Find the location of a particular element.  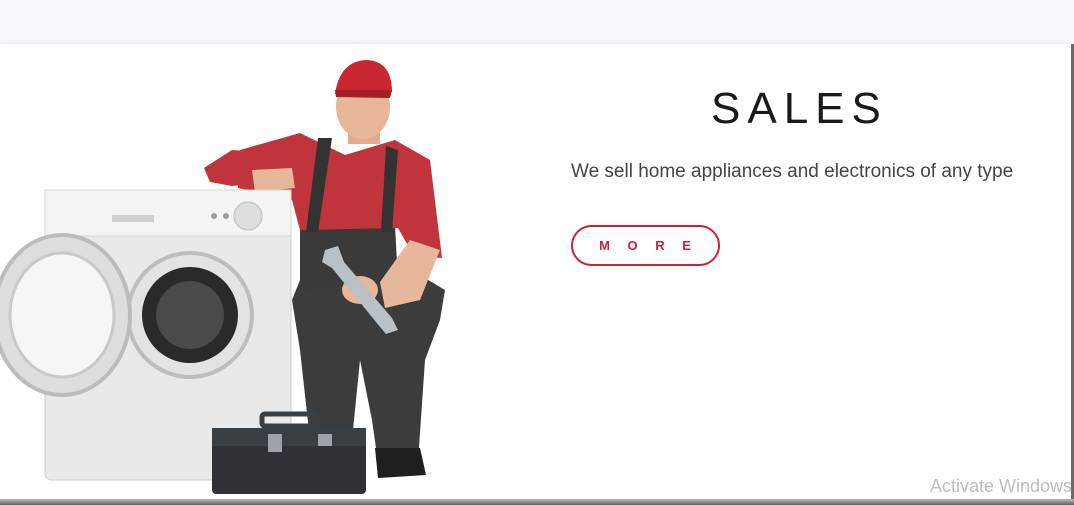

page-edge-bottom is located at coordinates (537, 502).